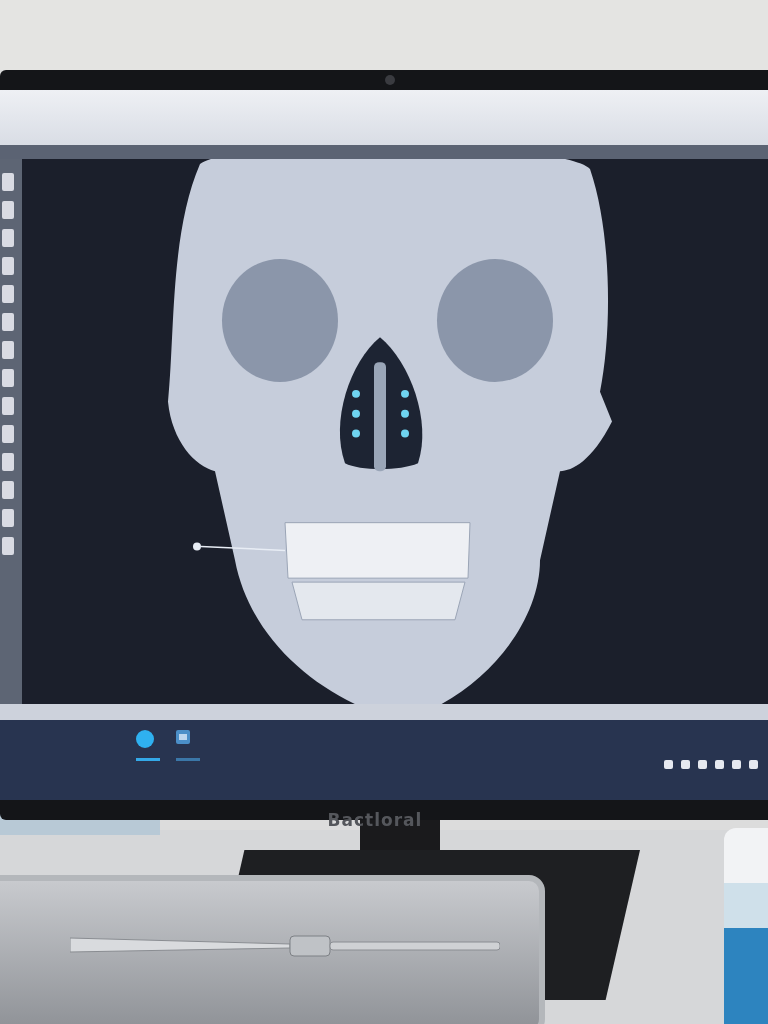  I want to click on window-app-icon, so click(188, 745).